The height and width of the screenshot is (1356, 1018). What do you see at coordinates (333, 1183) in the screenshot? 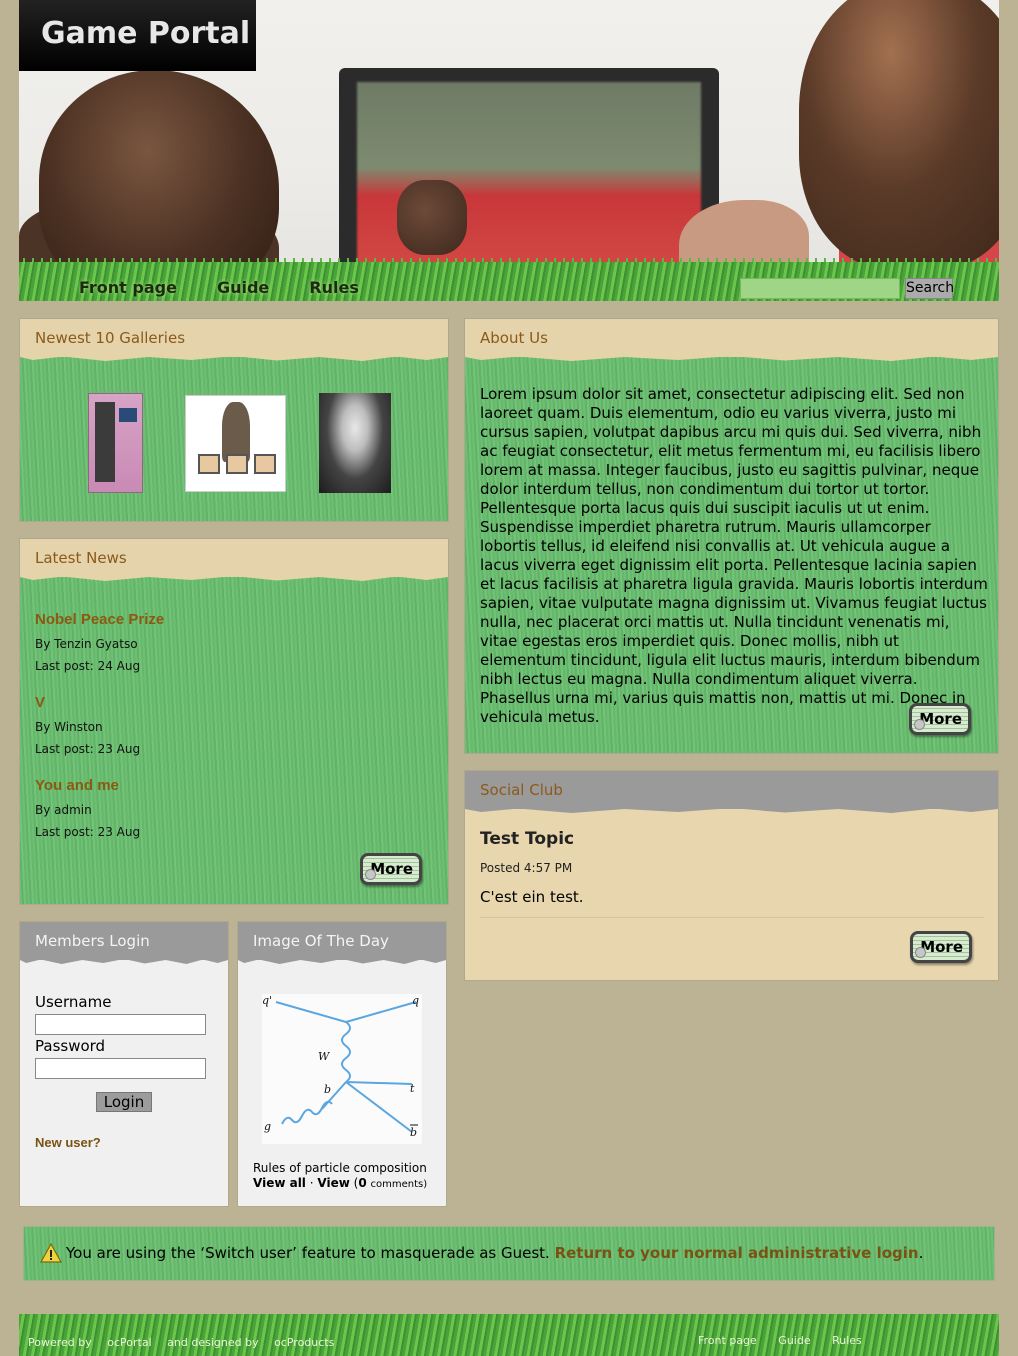
I see `iotd-view-link: View` at bounding box center [333, 1183].